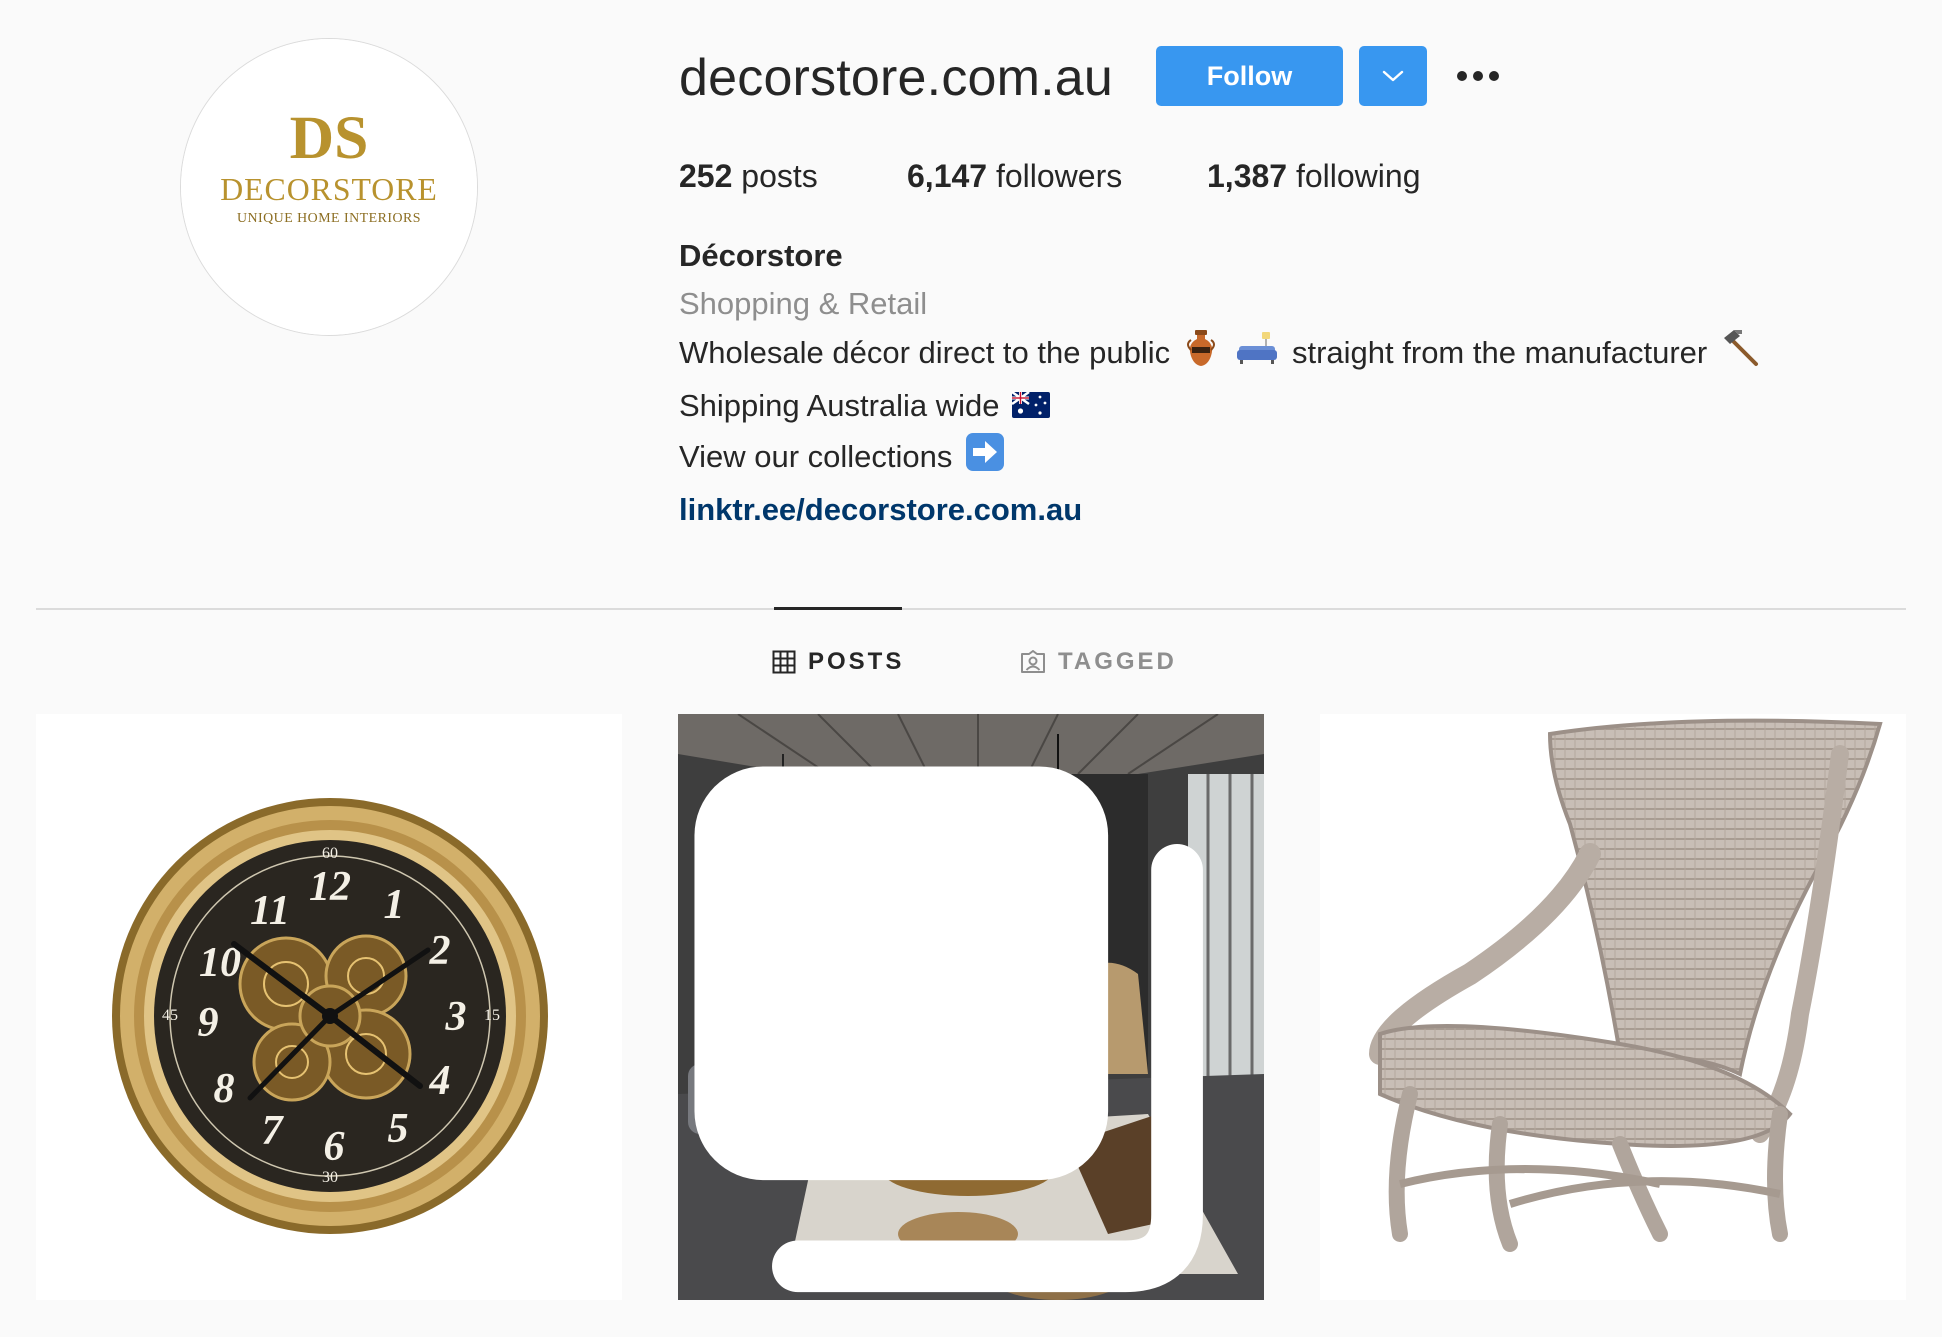  Describe the element at coordinates (329, 138) in the screenshot. I see `svg-text: DS` at that location.